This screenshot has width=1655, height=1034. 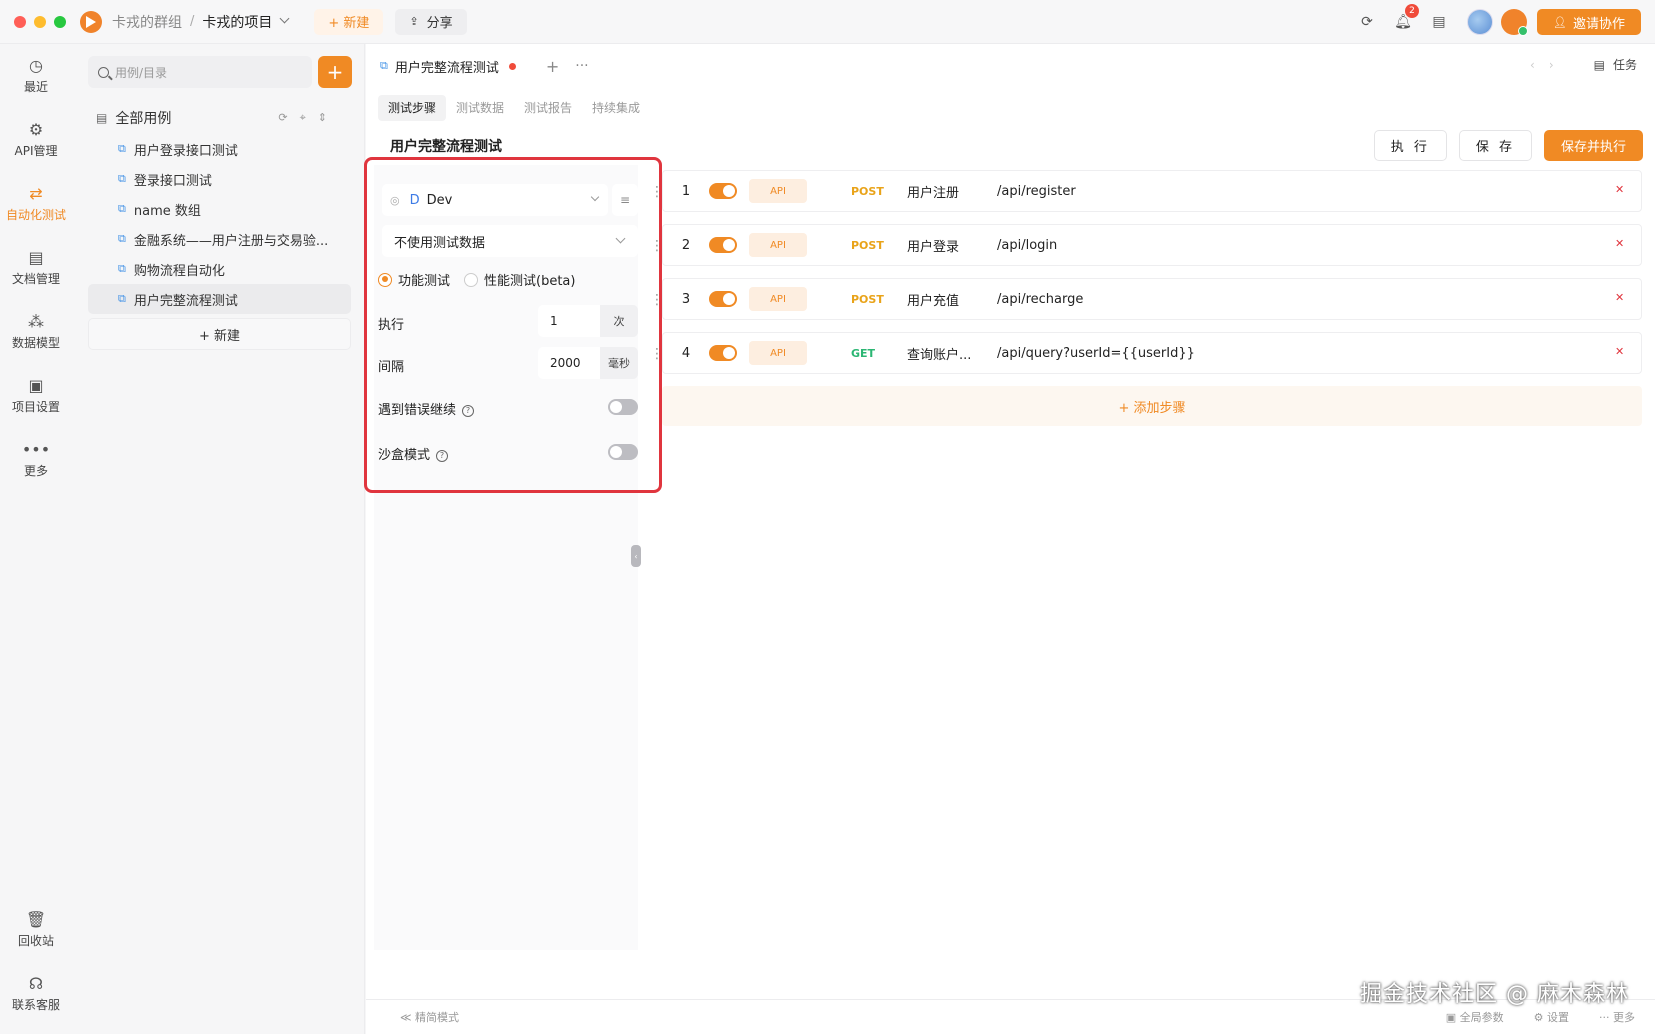 I want to click on radio-performance: 性能测试(beta), so click(x=519, y=279).